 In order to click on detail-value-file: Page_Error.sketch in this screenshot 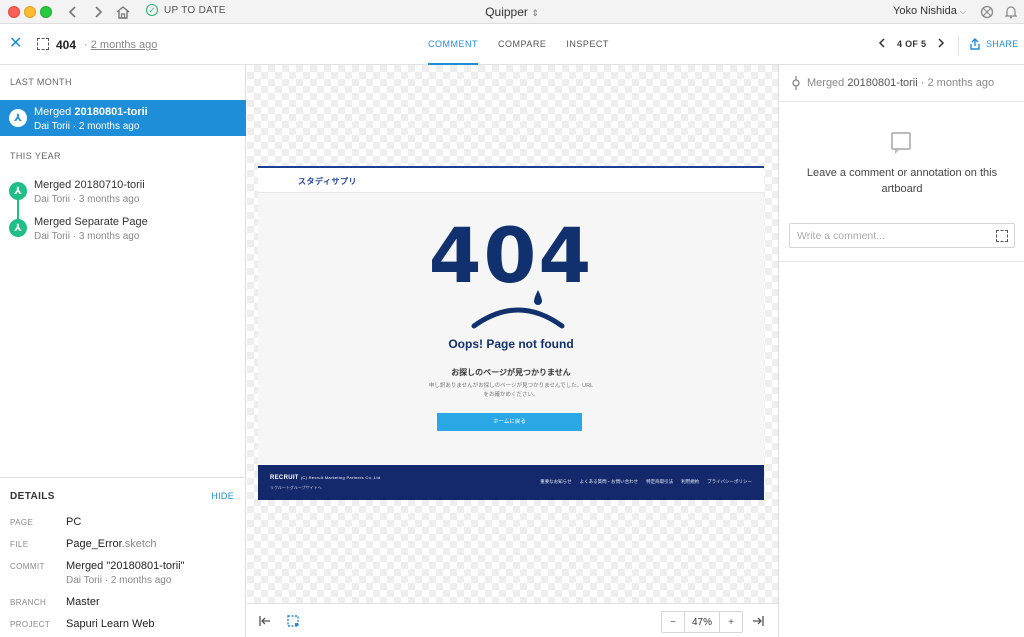, I will do `click(111, 544)`.